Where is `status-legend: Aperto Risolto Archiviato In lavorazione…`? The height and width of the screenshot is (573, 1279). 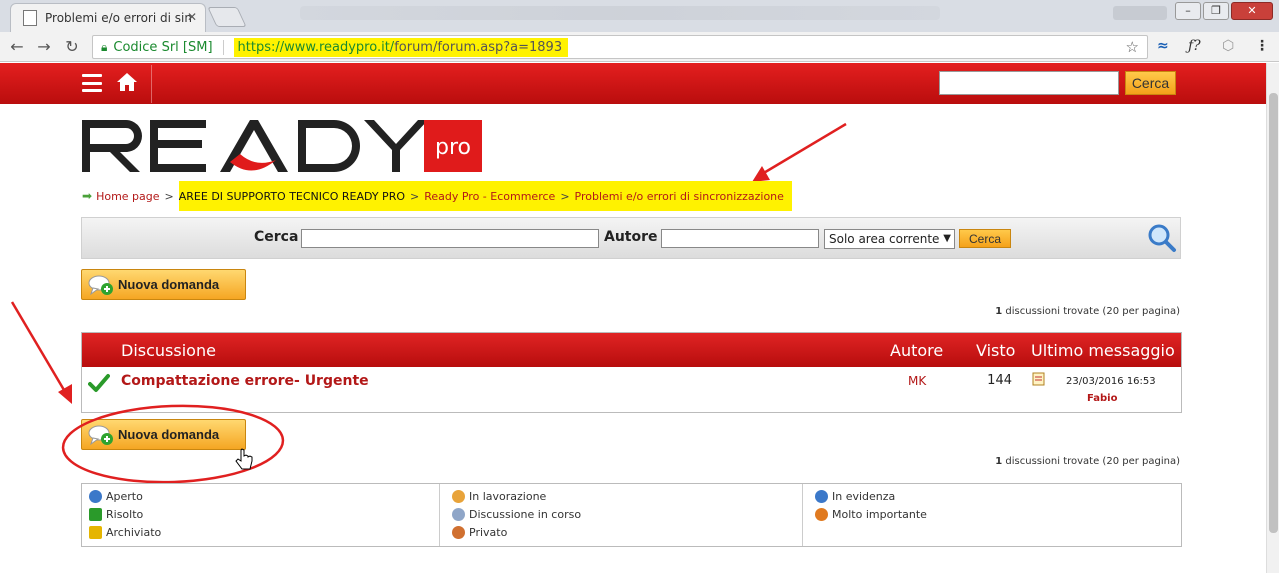
status-legend: Aperto Risolto Archiviato In lavorazione… is located at coordinates (631, 515).